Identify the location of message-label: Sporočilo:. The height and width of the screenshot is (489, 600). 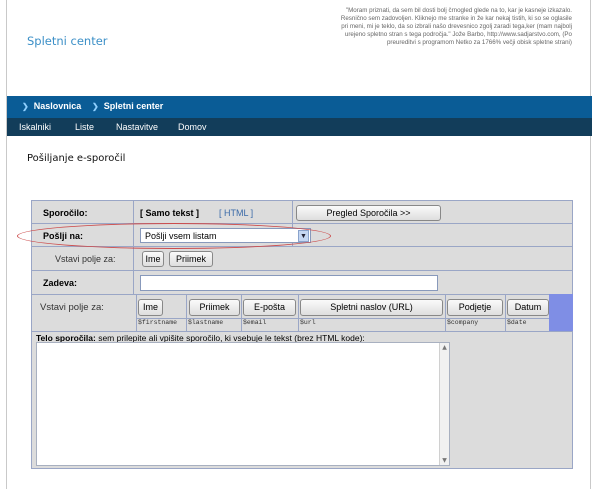
(65, 213).